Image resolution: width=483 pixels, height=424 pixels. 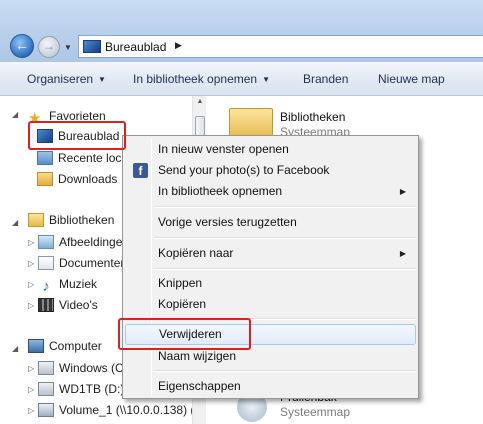 I want to click on include-library-label: In bibliotheek opnemen, so click(x=195, y=79).